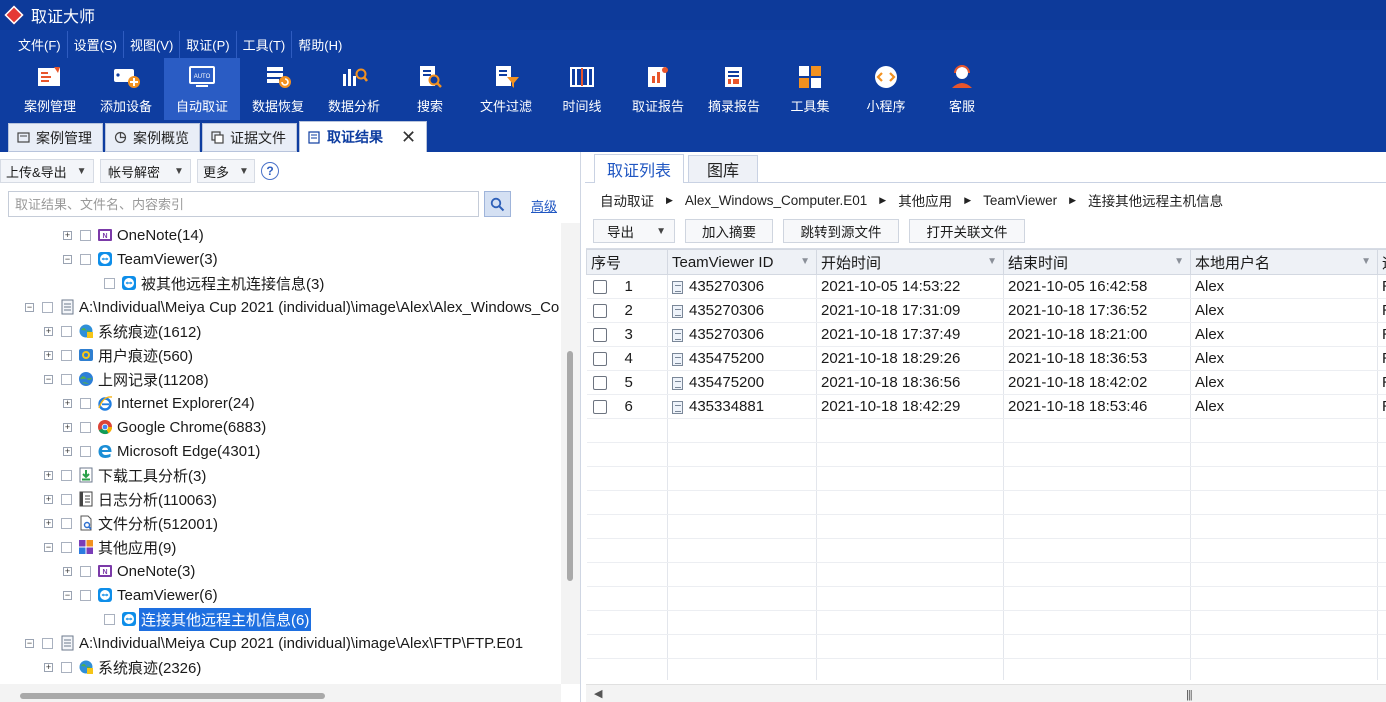 The width and height of the screenshot is (1386, 702). What do you see at coordinates (96, 44) in the screenshot?
I see `menu-settings: 设置(S)` at bounding box center [96, 44].